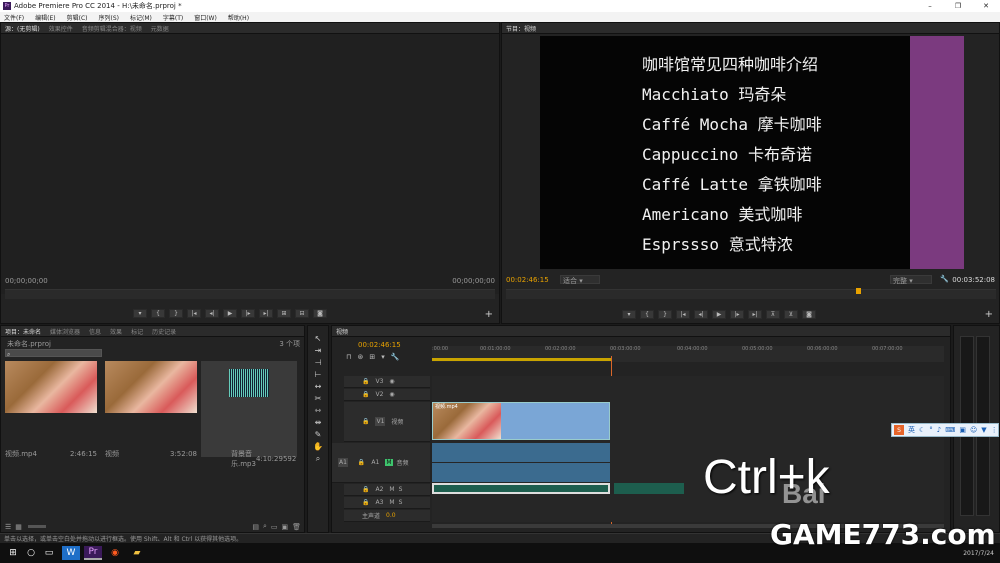  Describe the element at coordinates (194, 313) in the screenshot. I see `go-to-in-icon: |◂` at that location.